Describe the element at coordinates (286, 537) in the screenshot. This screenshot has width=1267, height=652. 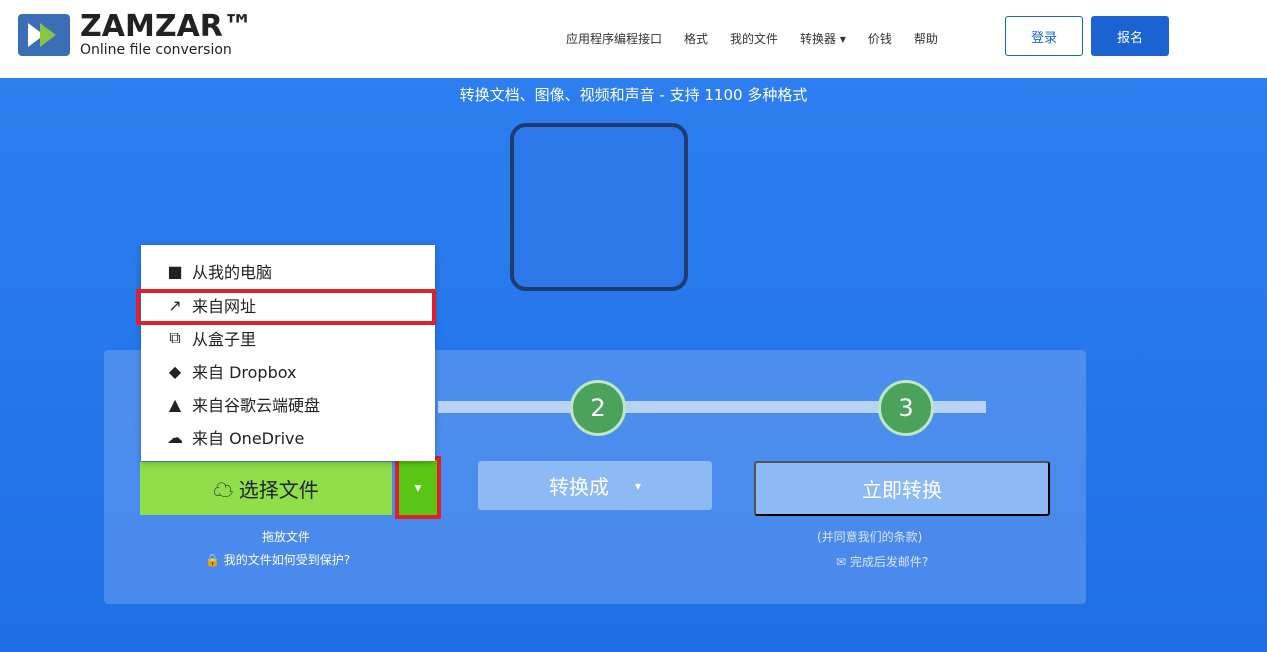
I see `drag-drop-hint: 拖放文件` at that location.